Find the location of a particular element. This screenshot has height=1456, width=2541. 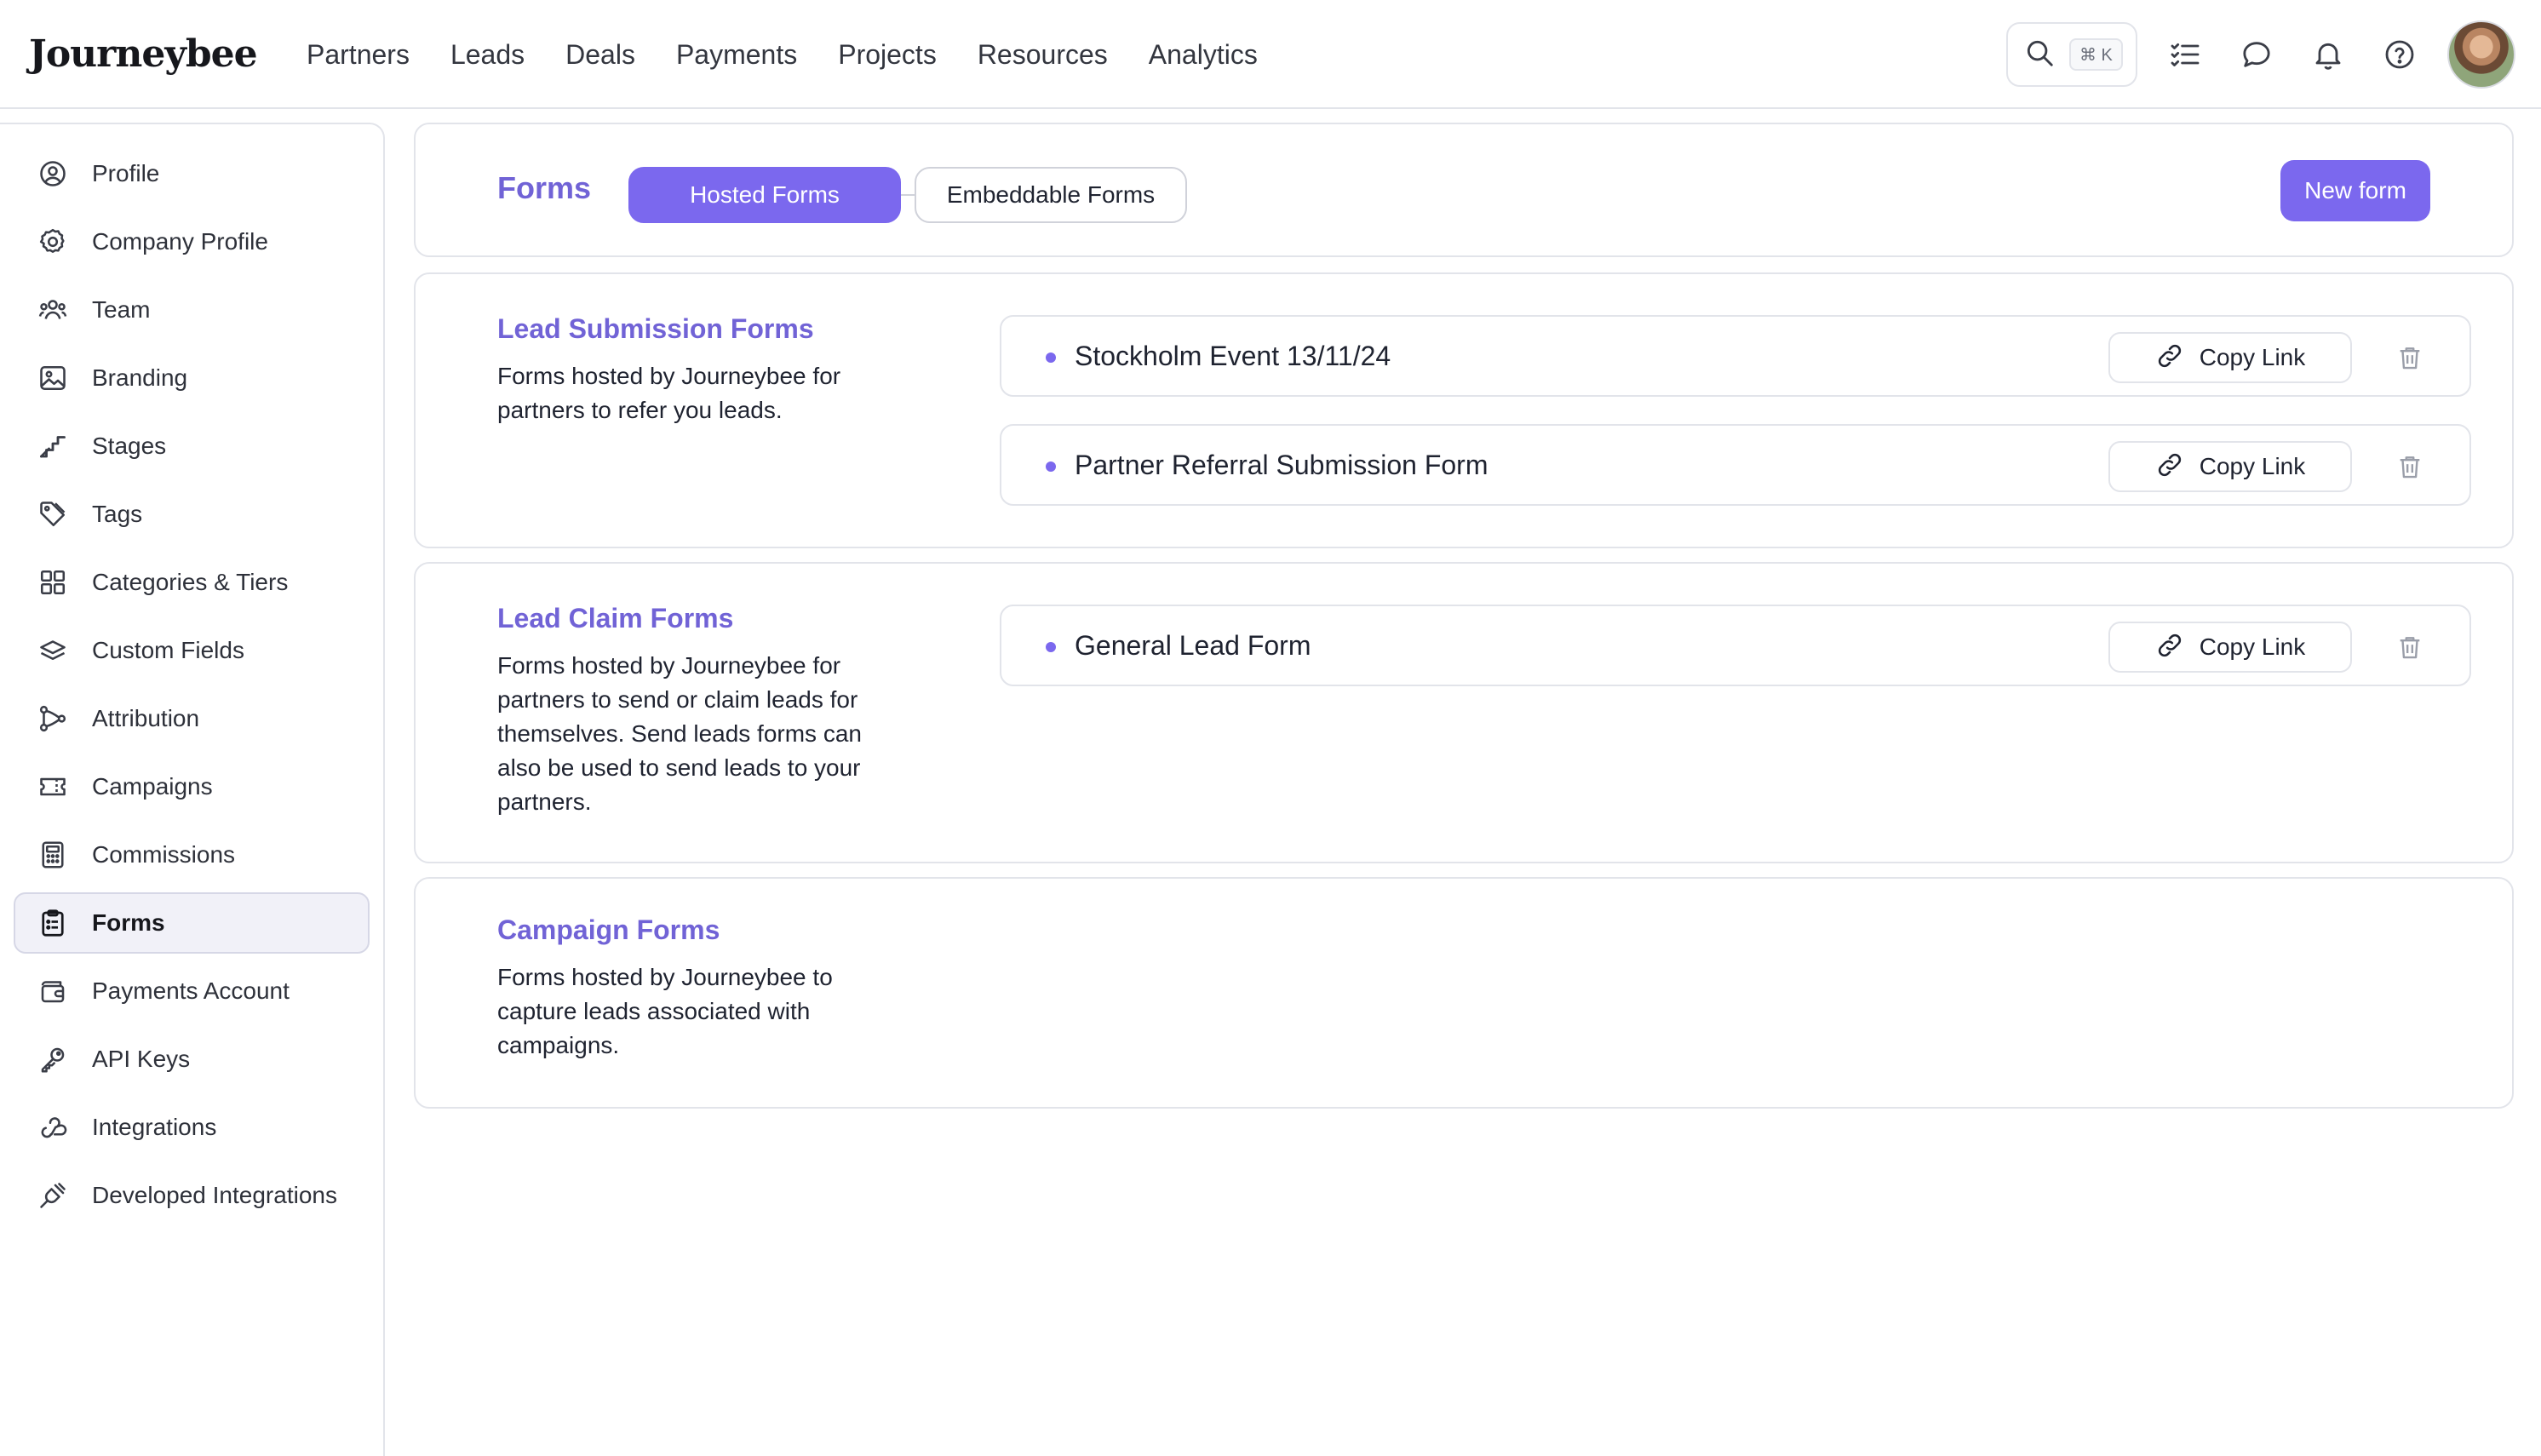

nav-projects: Projects is located at coordinates (887, 55).